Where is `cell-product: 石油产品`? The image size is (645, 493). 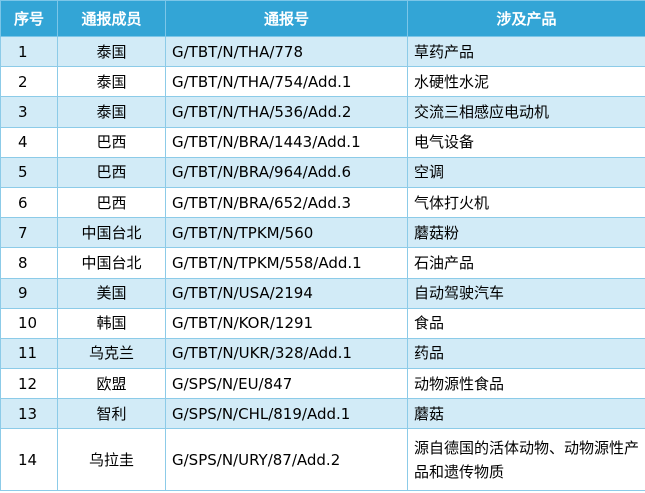
cell-product: 石油产品 is located at coordinates (526, 263).